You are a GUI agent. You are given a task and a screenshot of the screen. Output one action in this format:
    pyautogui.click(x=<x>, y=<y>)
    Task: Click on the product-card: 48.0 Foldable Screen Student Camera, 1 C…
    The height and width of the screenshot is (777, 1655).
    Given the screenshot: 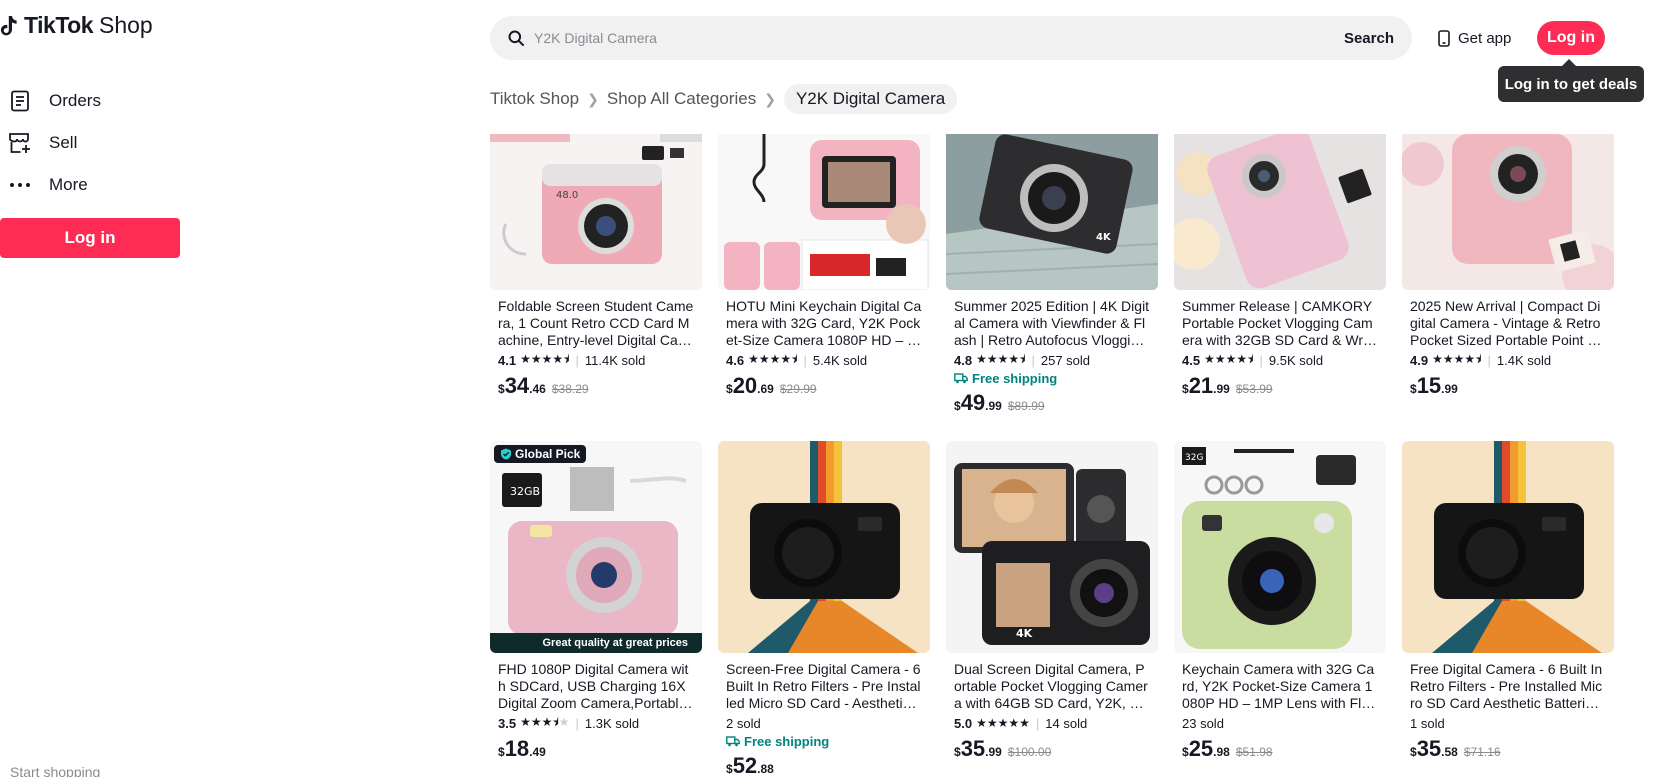 What is the action you would take?
    pyautogui.click(x=596, y=266)
    